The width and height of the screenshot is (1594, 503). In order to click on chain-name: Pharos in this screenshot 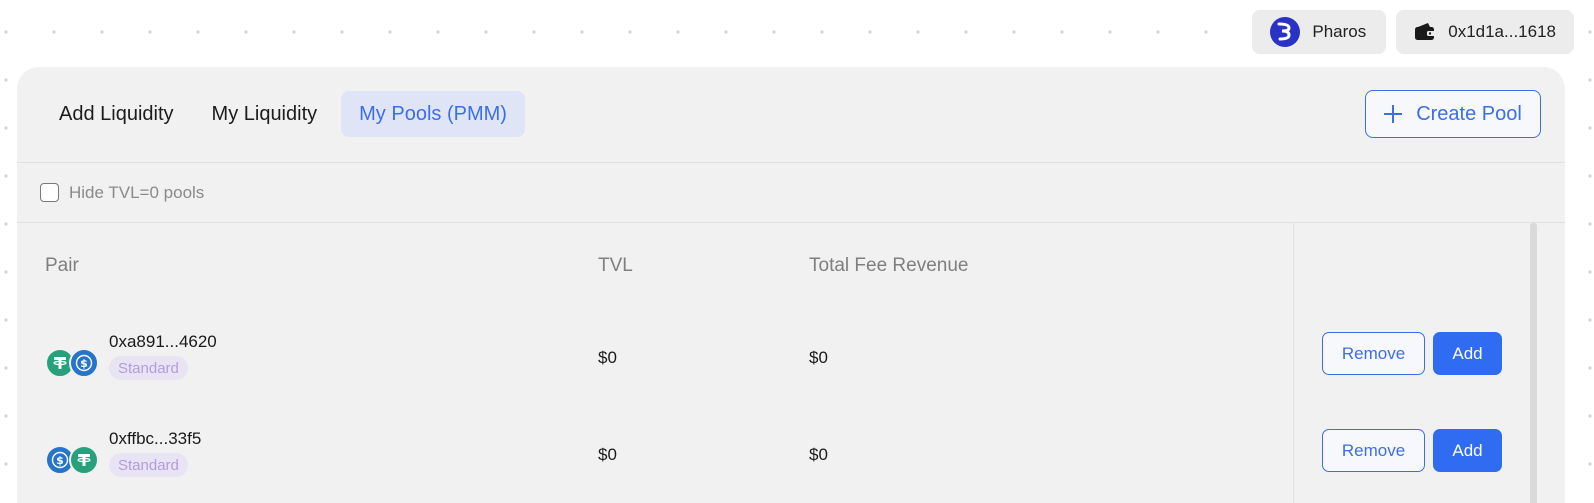, I will do `click(1339, 31)`.